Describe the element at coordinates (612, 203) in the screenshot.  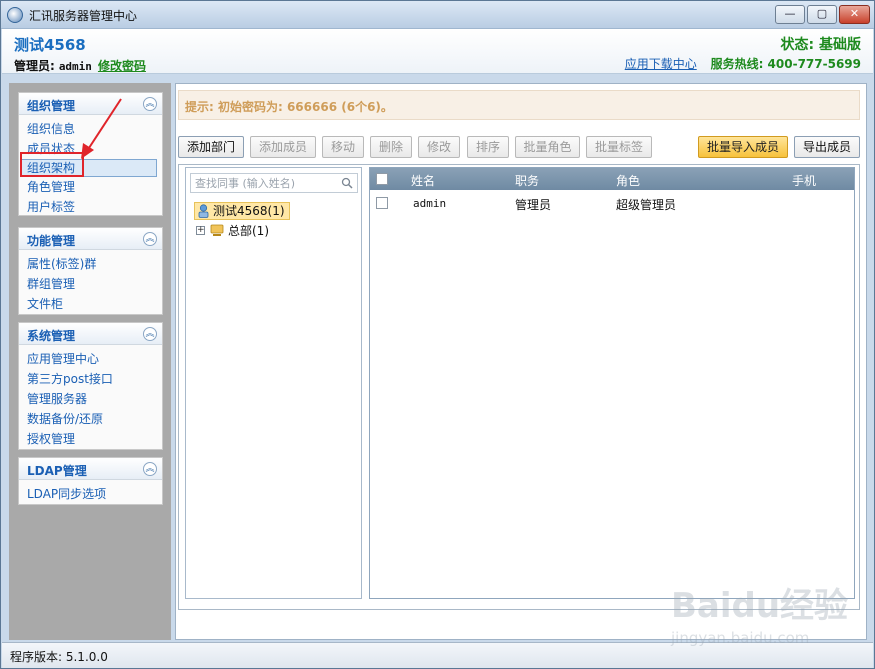
I see `table-row: admin 管理员 超级管理员` at that location.